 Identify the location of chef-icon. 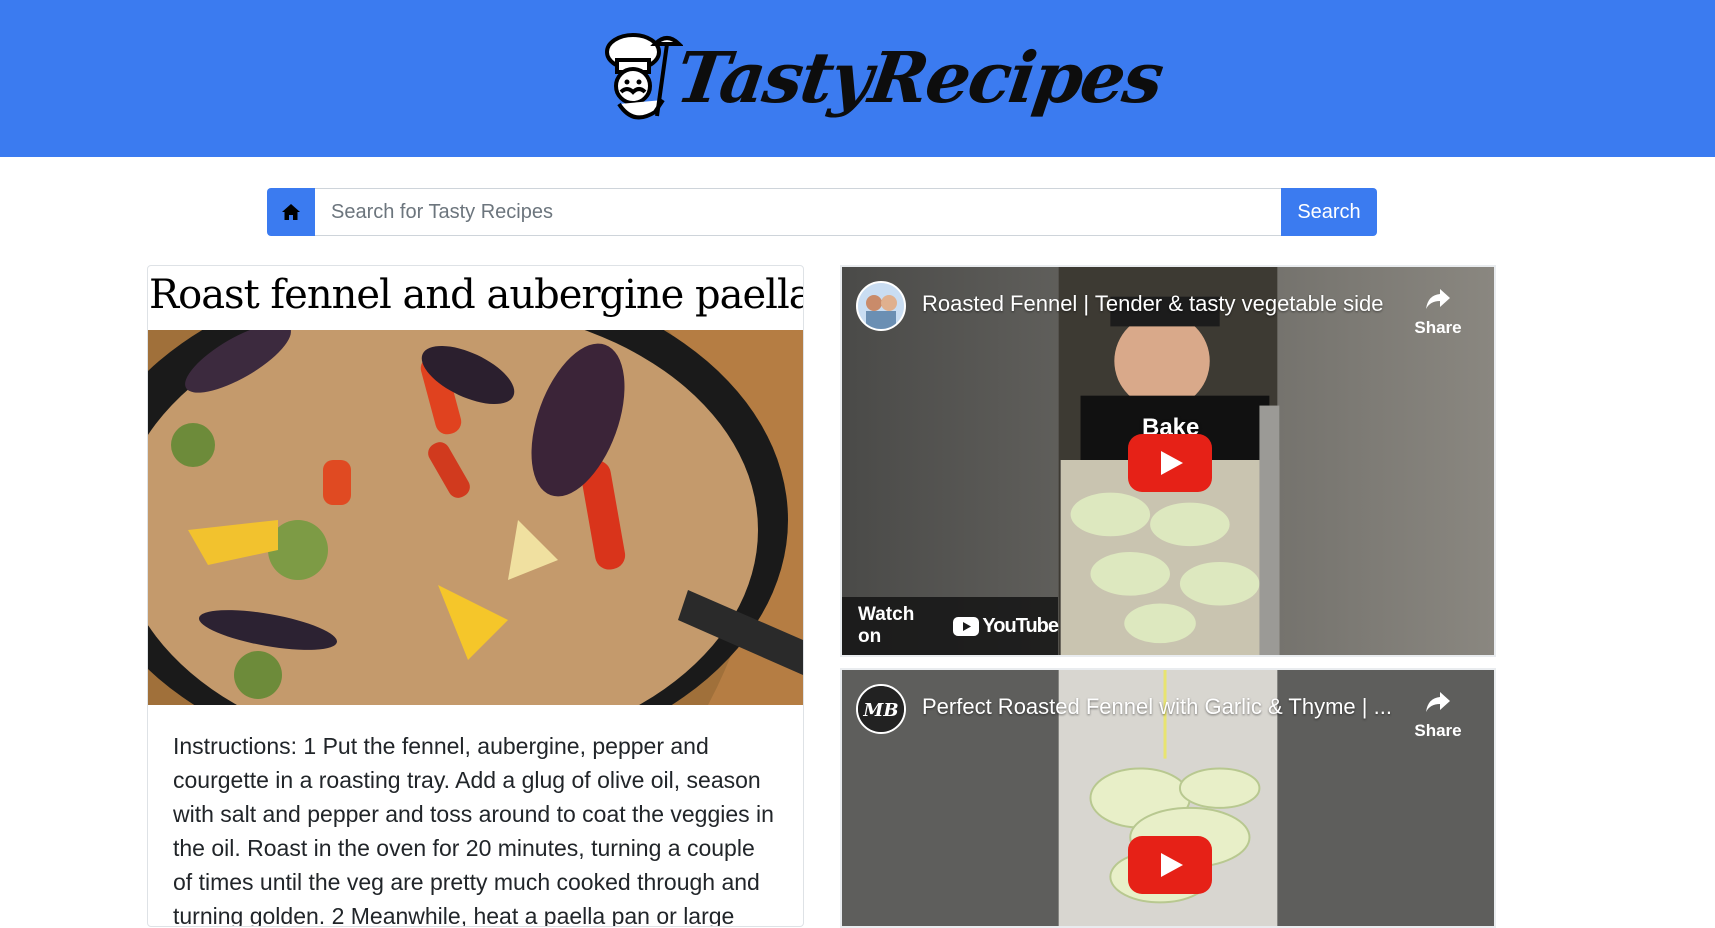
(644, 76).